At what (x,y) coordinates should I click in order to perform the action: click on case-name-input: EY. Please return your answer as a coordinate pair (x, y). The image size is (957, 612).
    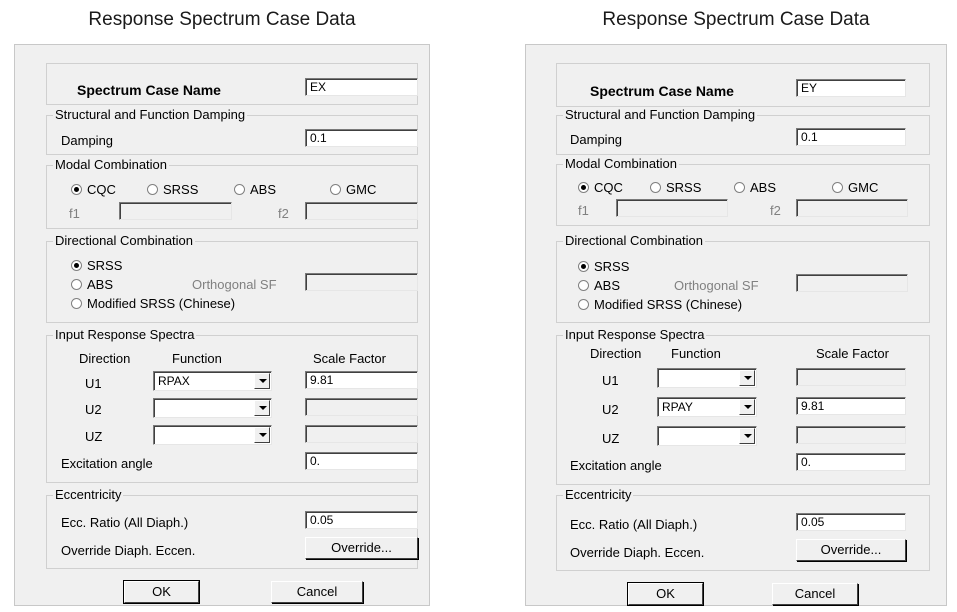
    Looking at the image, I should click on (851, 88).